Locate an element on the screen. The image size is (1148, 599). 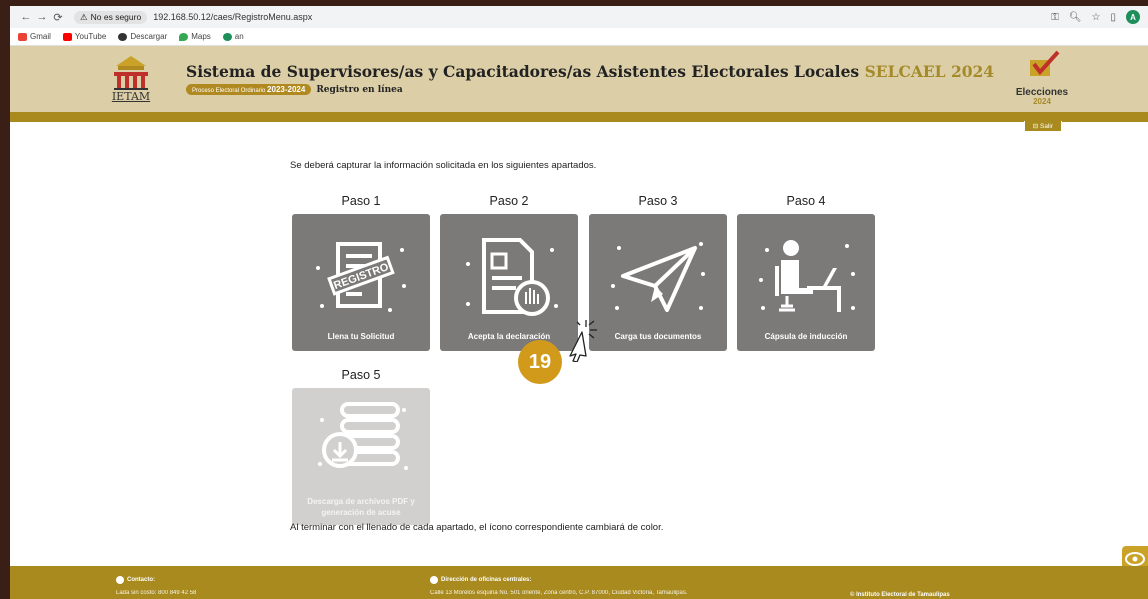
elecciones-logo: Elecciones 2024 is located at coordinates (1042, 78).